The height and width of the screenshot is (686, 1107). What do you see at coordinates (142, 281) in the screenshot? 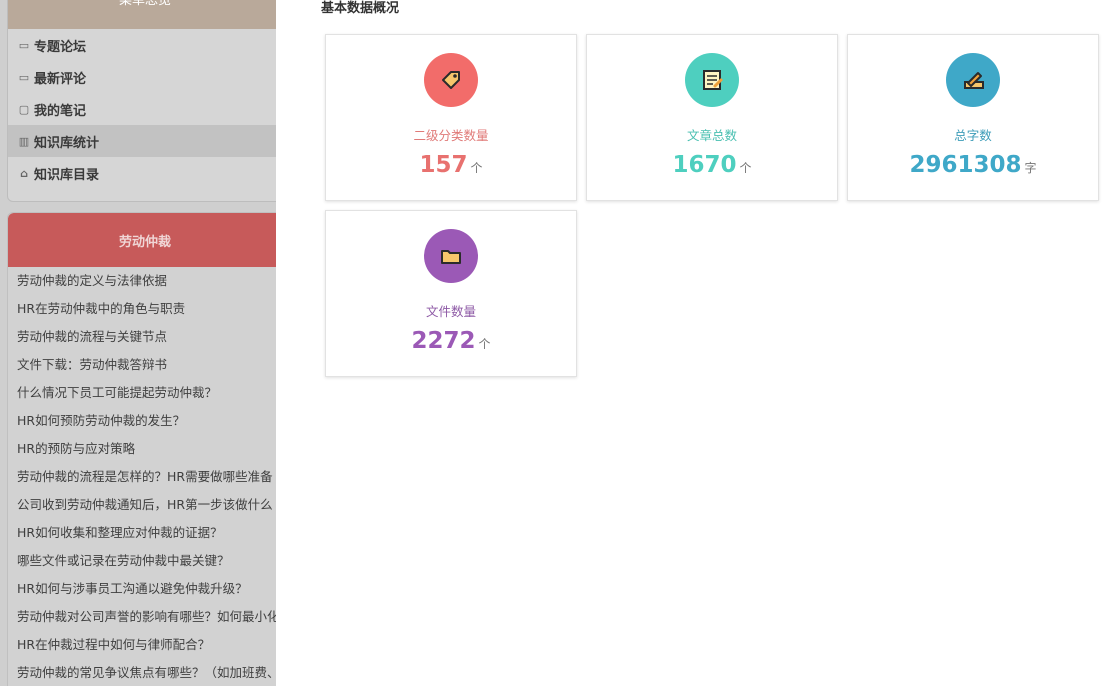
I see `list-item: 劳动仲裁的定义与法律依据` at bounding box center [142, 281].